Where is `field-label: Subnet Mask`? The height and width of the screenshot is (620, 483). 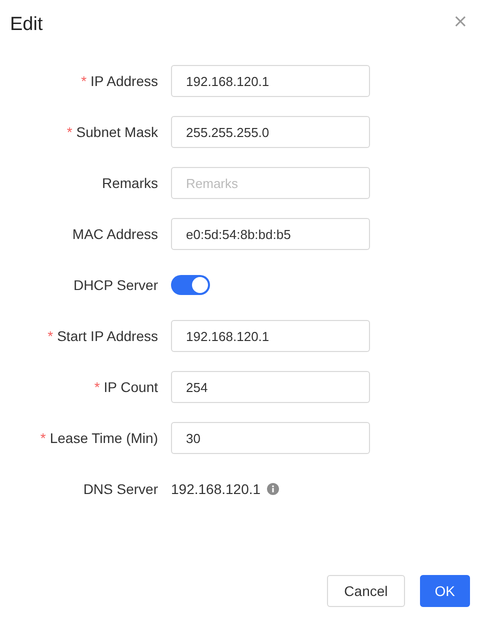 field-label: Subnet Mask is located at coordinates (117, 132).